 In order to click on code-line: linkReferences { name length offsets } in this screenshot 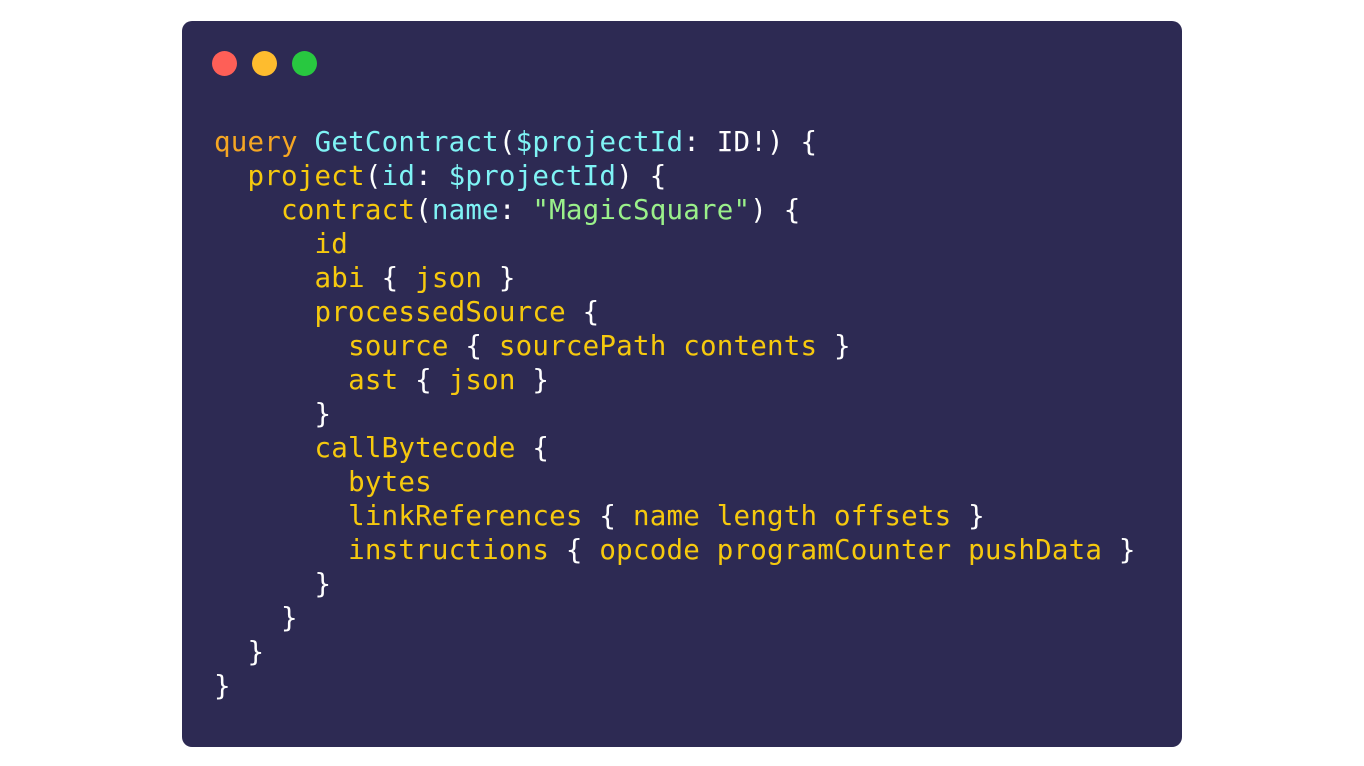, I will do `click(675, 516)`.